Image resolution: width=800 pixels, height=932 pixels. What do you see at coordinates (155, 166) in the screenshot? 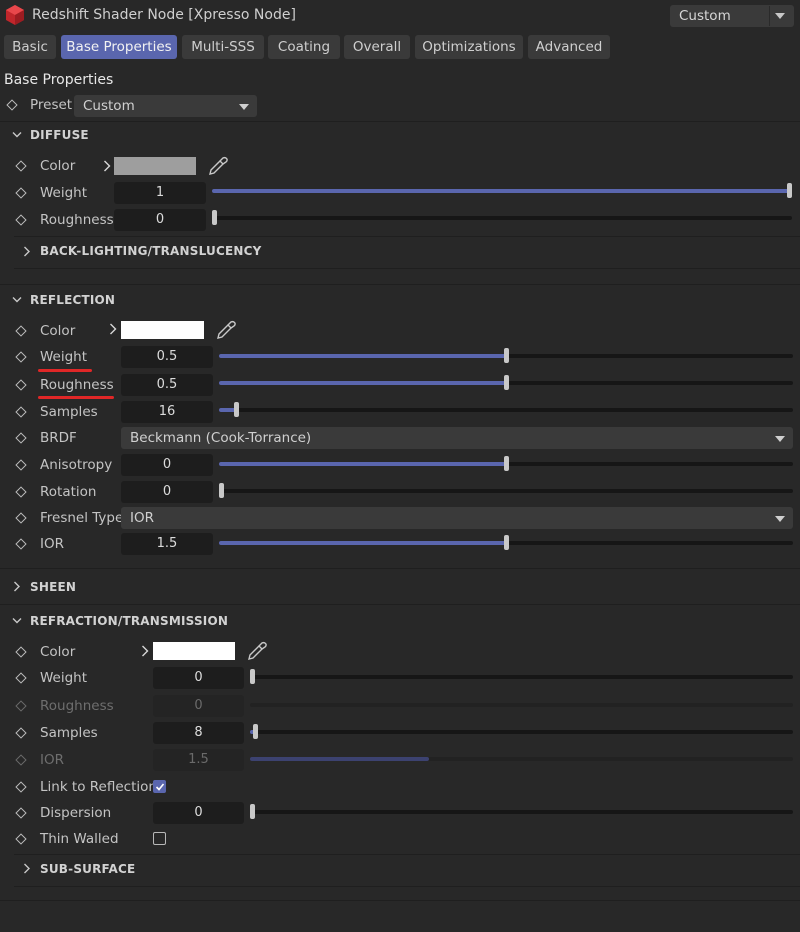
I see `diffuse-color-swatch` at bounding box center [155, 166].